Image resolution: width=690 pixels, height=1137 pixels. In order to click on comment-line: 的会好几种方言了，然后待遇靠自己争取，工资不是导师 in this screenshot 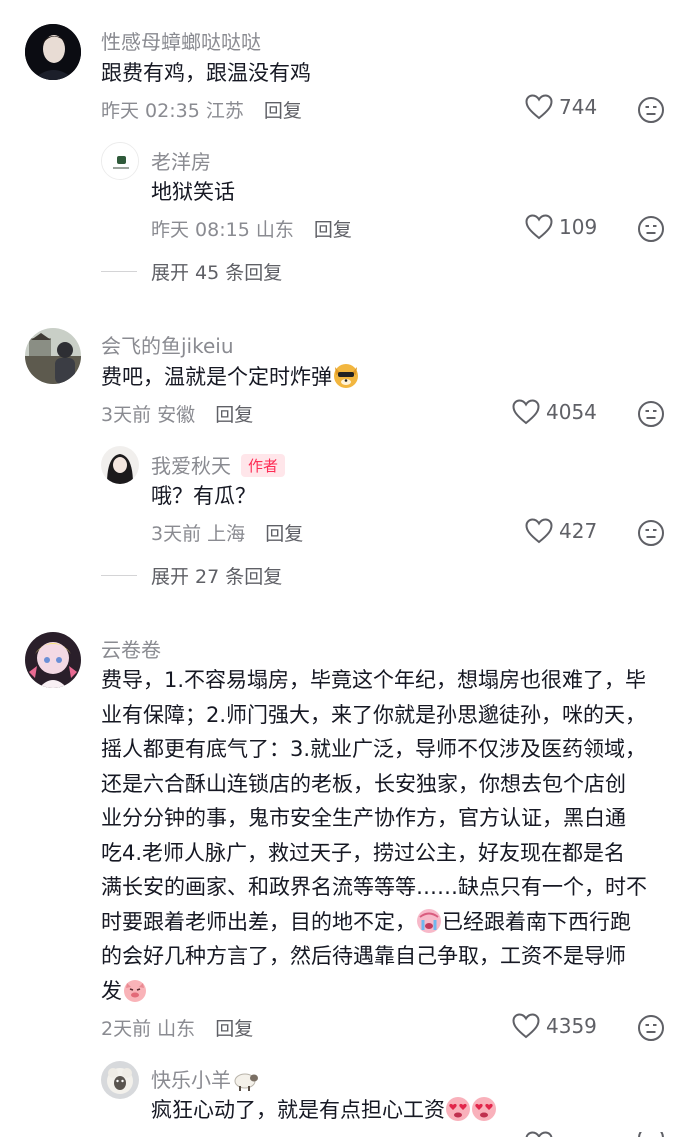, I will do `click(363, 956)`.